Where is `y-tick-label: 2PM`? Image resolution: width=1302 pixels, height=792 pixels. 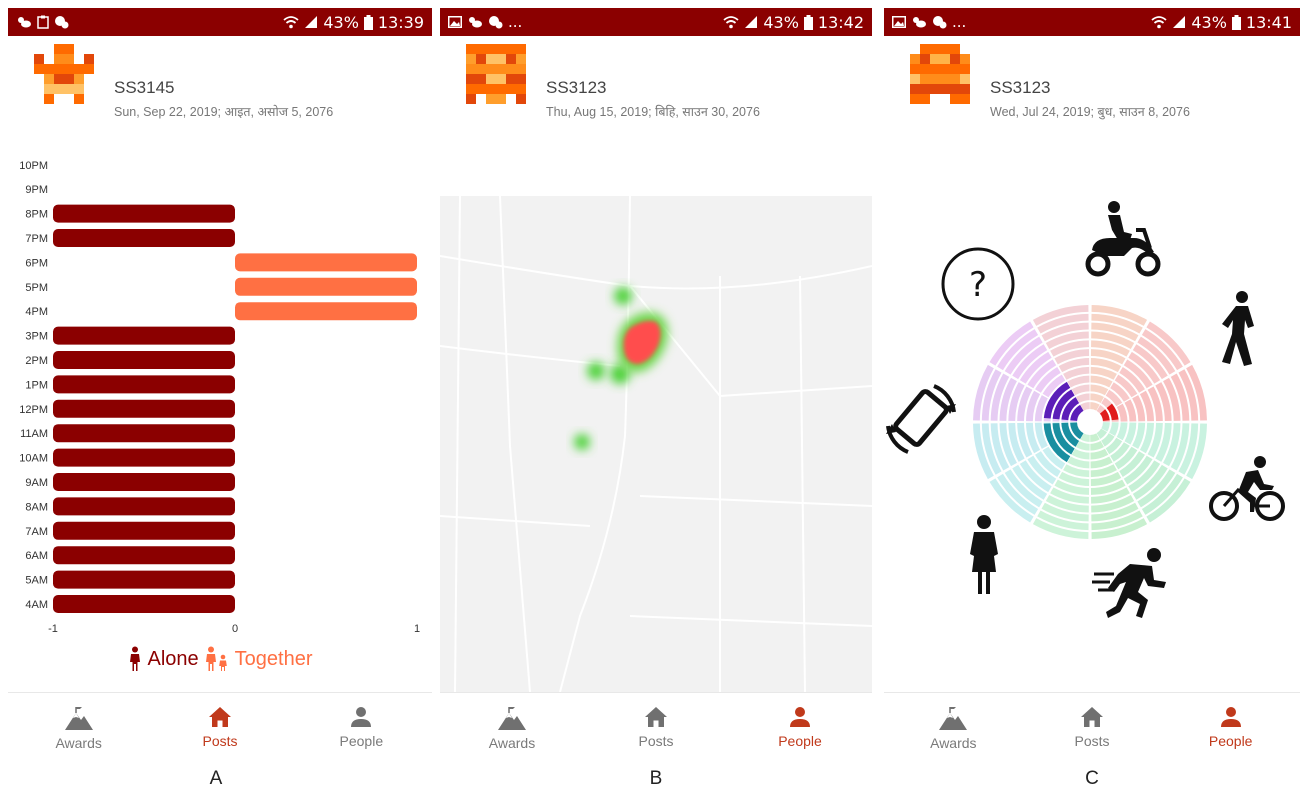 y-tick-label: 2PM is located at coordinates (36, 361).